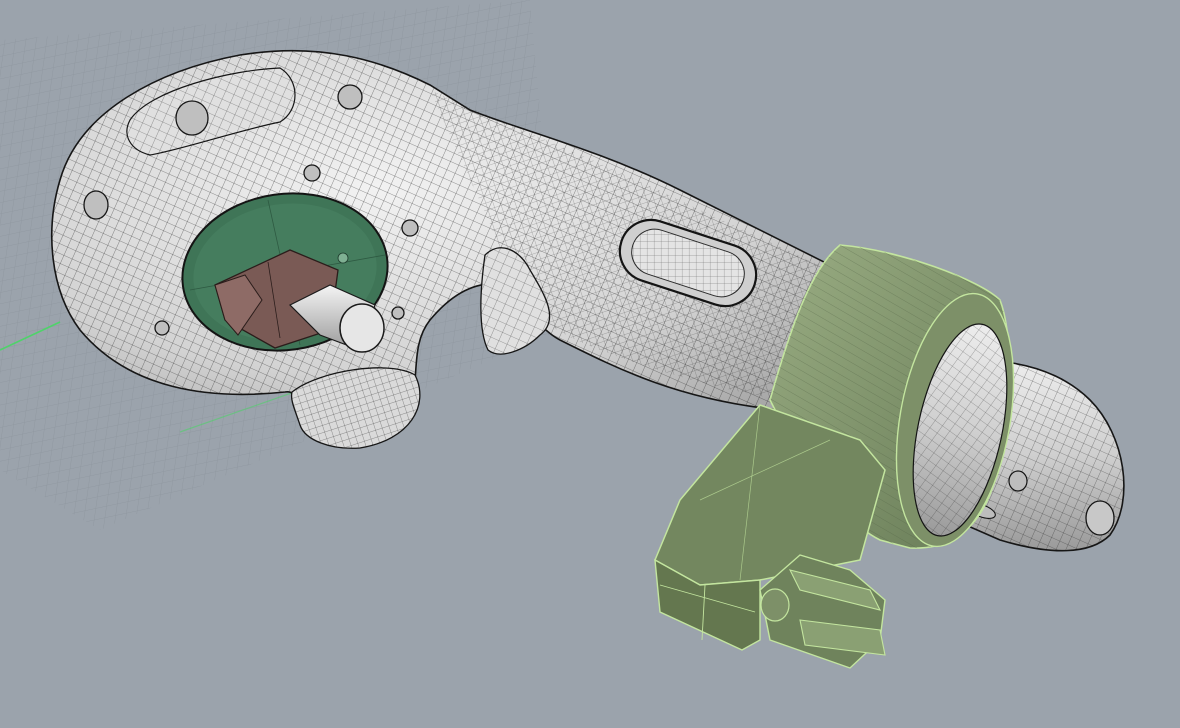 Image resolution: width=1180 pixels, height=728 pixels. Describe the element at coordinates (1018, 481) in the screenshot. I see `nozzle-hole` at that location.